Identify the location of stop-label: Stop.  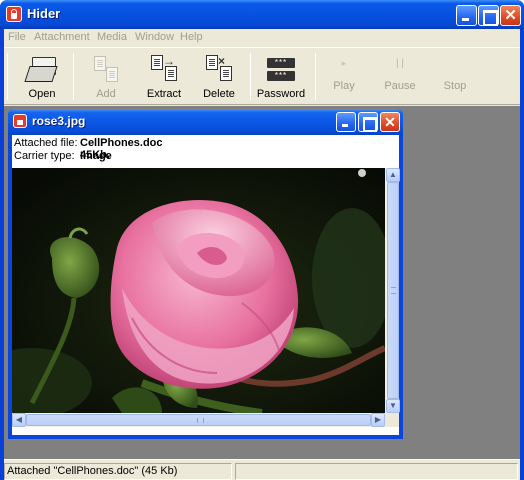
(455, 86).